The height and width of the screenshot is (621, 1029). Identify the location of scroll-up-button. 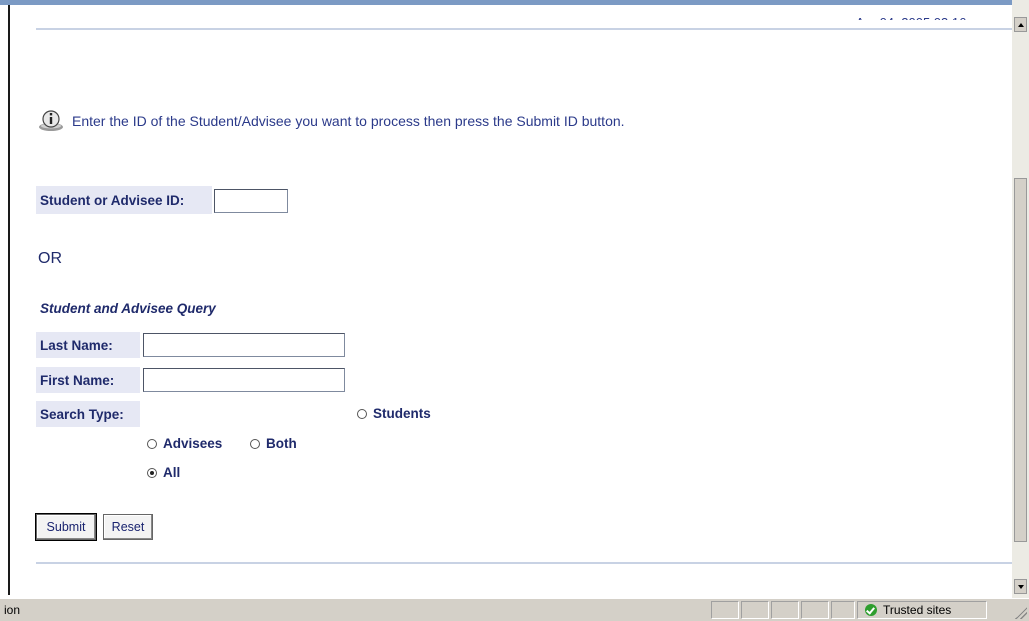
(1020, 24).